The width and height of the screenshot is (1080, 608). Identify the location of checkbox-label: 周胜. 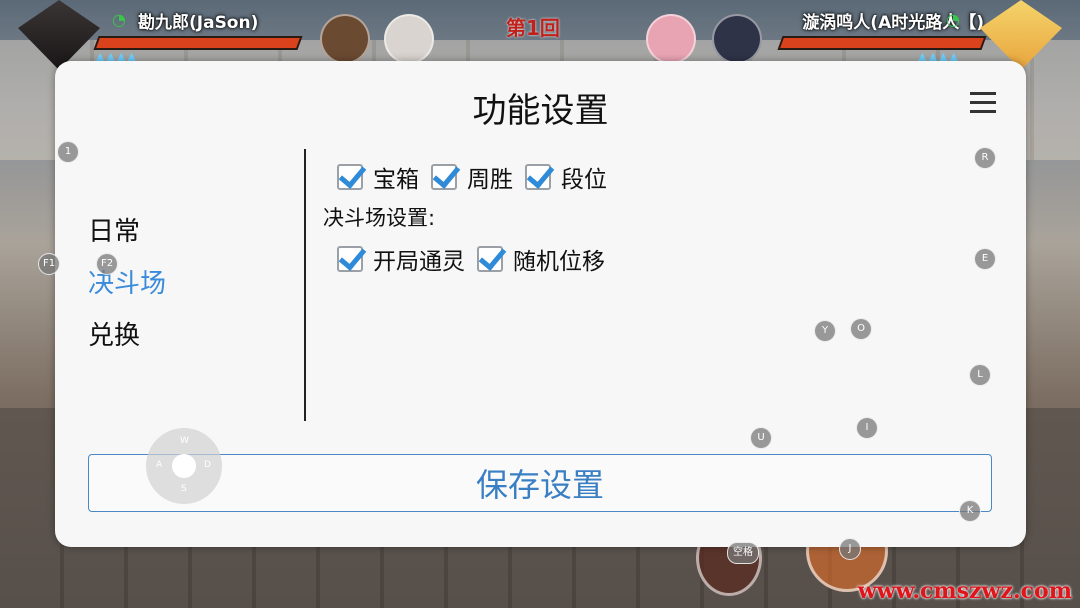
(490, 180).